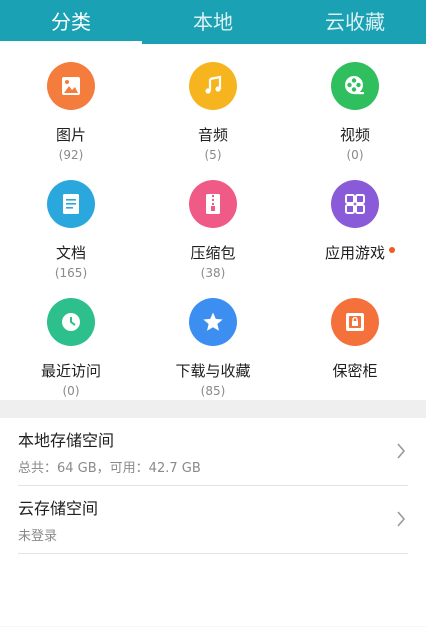 The height and width of the screenshot is (627, 426). Describe the element at coordinates (213, 239) in the screenshot. I see `category-archives: 压缩包 (38)` at that location.